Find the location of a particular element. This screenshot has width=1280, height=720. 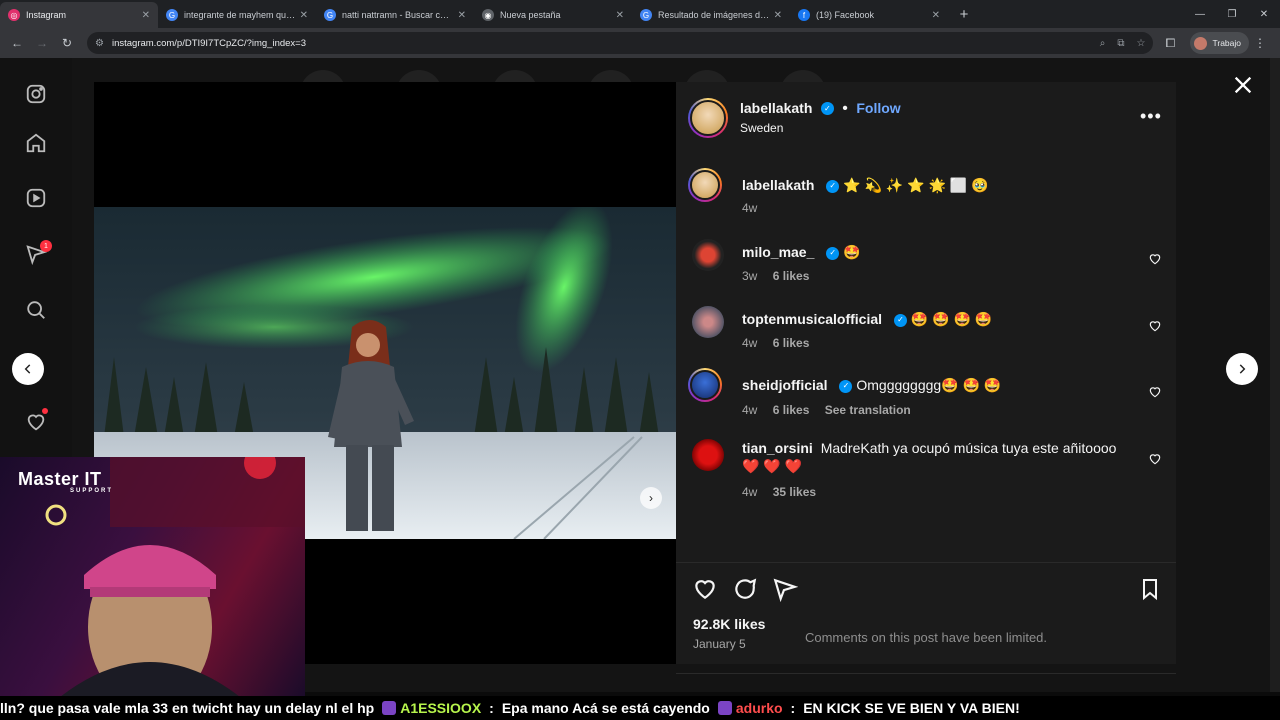

tab-title: Nueva pestaña is located at coordinates (530, 15).